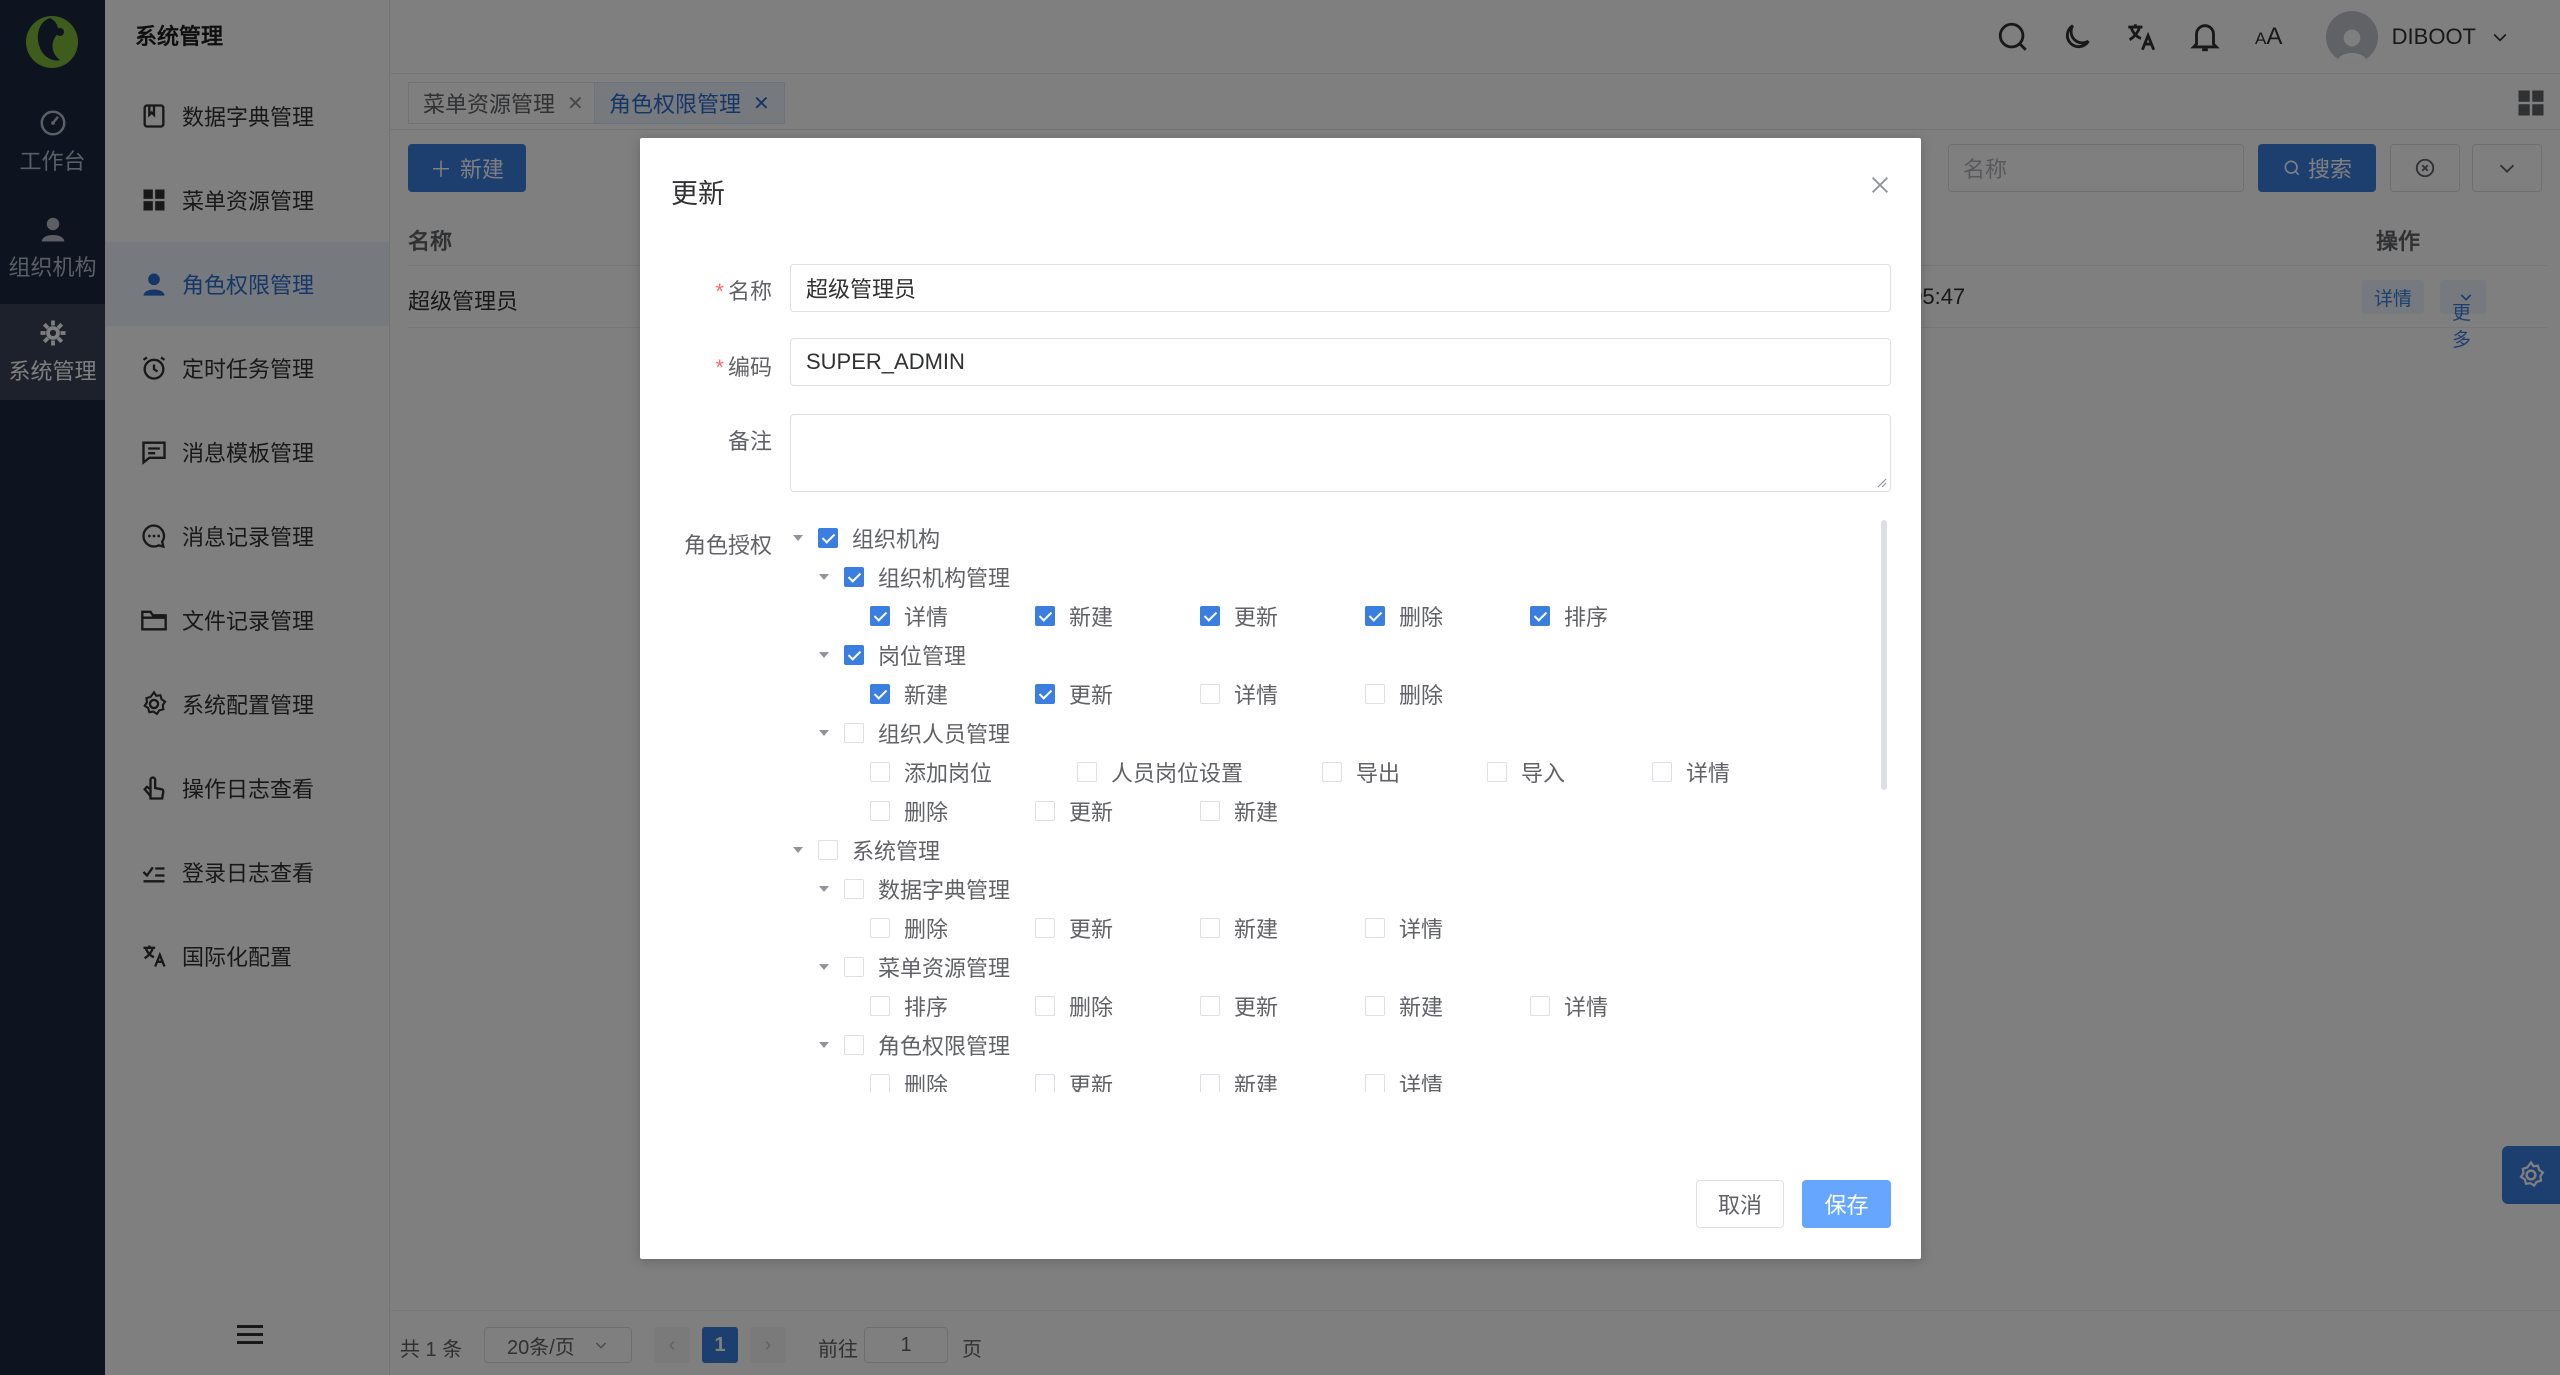 The width and height of the screenshot is (2560, 1375). Describe the element at coordinates (1340, 453) in the screenshot. I see `remark-field` at that location.